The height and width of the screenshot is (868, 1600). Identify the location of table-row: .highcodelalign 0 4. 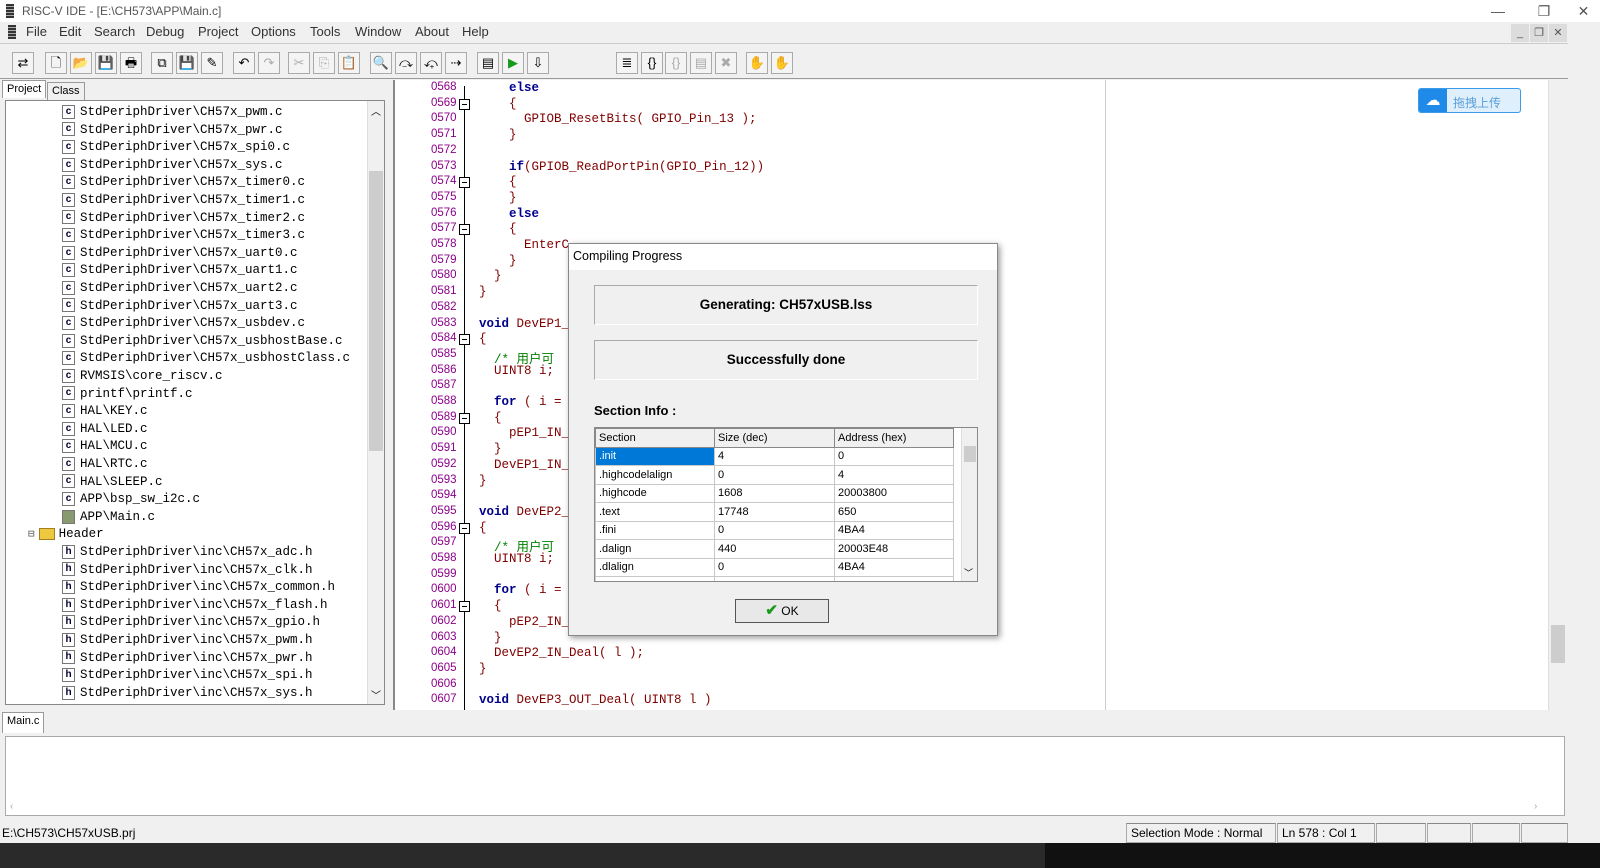
(774, 475).